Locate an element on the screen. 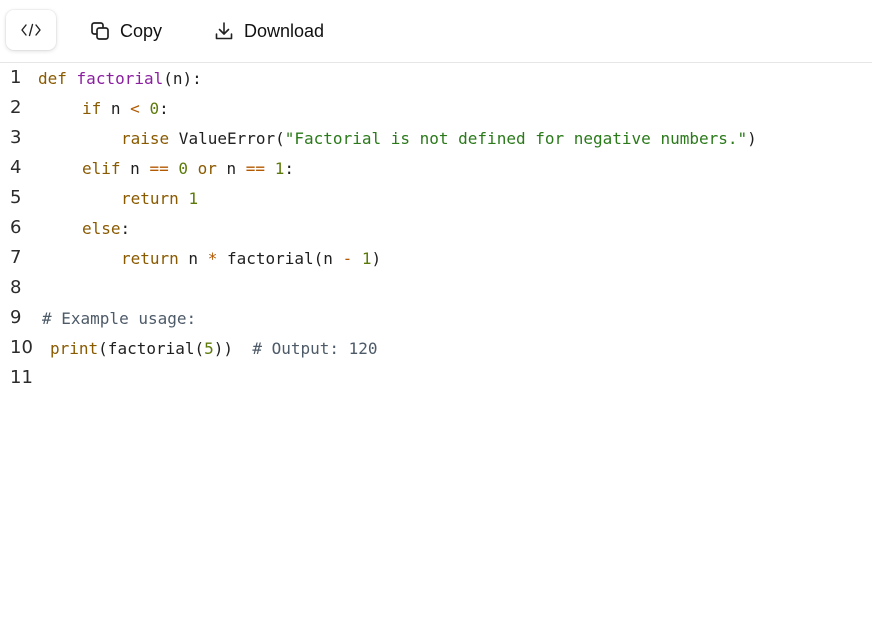 This screenshot has height=633, width=872. code-line: 4 elif n == 0 or n == 1: is located at coordinates (436, 169).